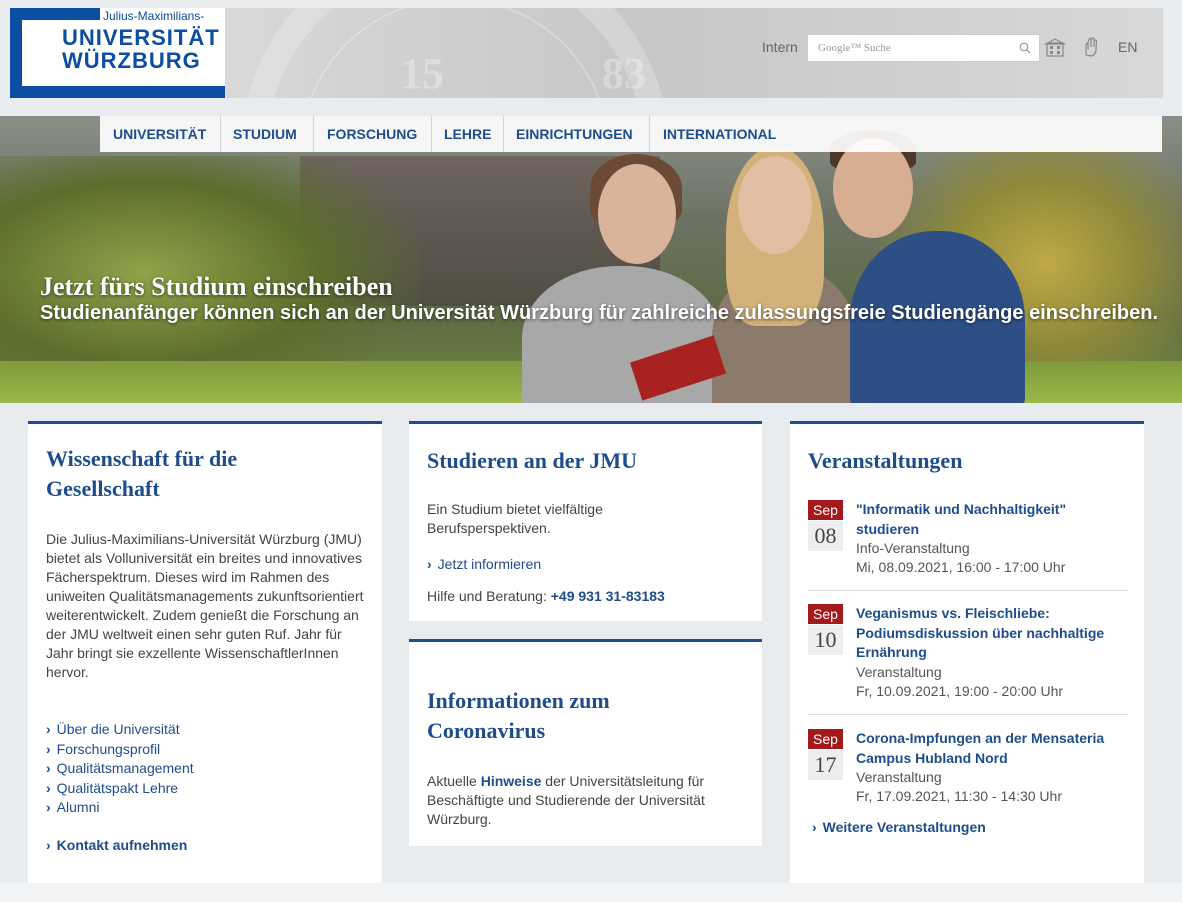 Image resolution: width=1182 pixels, height=902 pixels. What do you see at coordinates (825, 765) in the screenshot?
I see `event-day: 17` at bounding box center [825, 765].